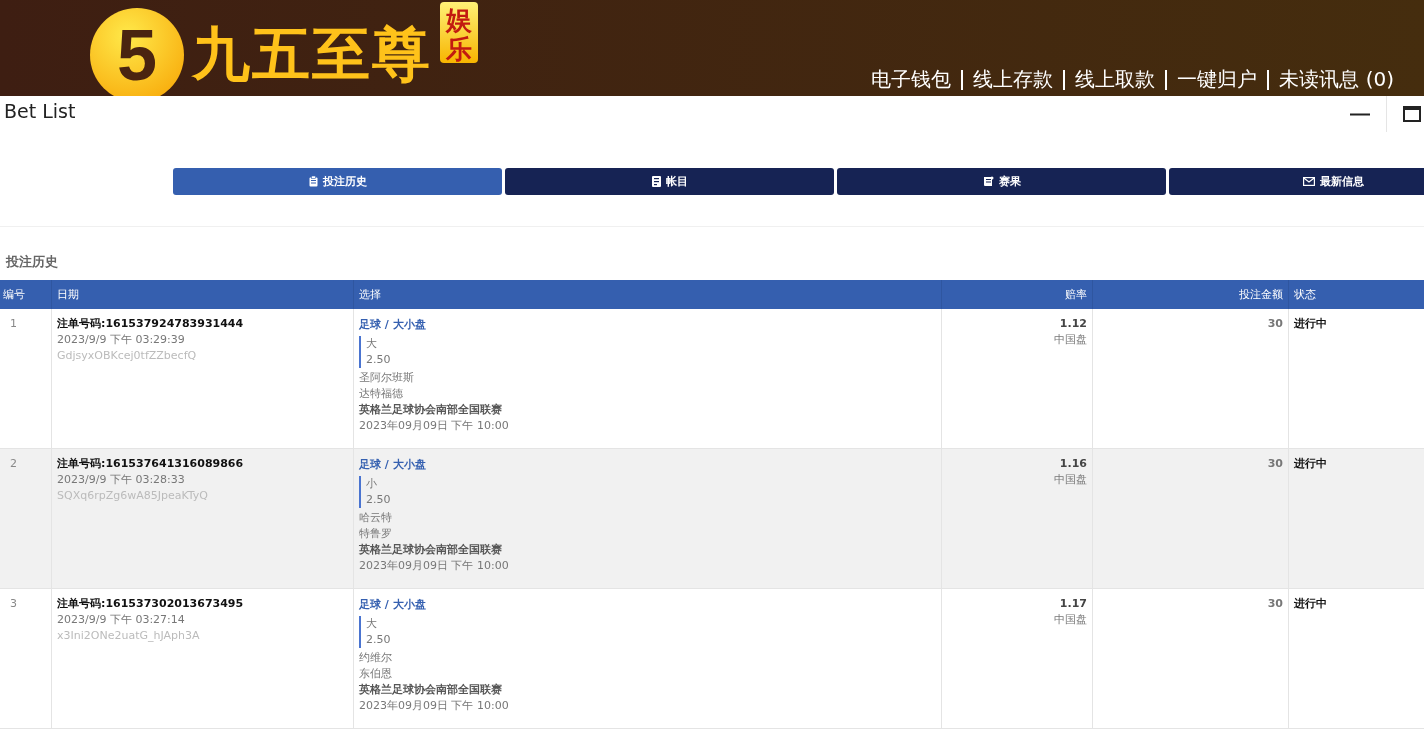 This screenshot has width=1424, height=747. What do you see at coordinates (128, 636) in the screenshot?
I see `bet-code: x3Ini2ONe2uatG_hJAph3A` at bounding box center [128, 636].